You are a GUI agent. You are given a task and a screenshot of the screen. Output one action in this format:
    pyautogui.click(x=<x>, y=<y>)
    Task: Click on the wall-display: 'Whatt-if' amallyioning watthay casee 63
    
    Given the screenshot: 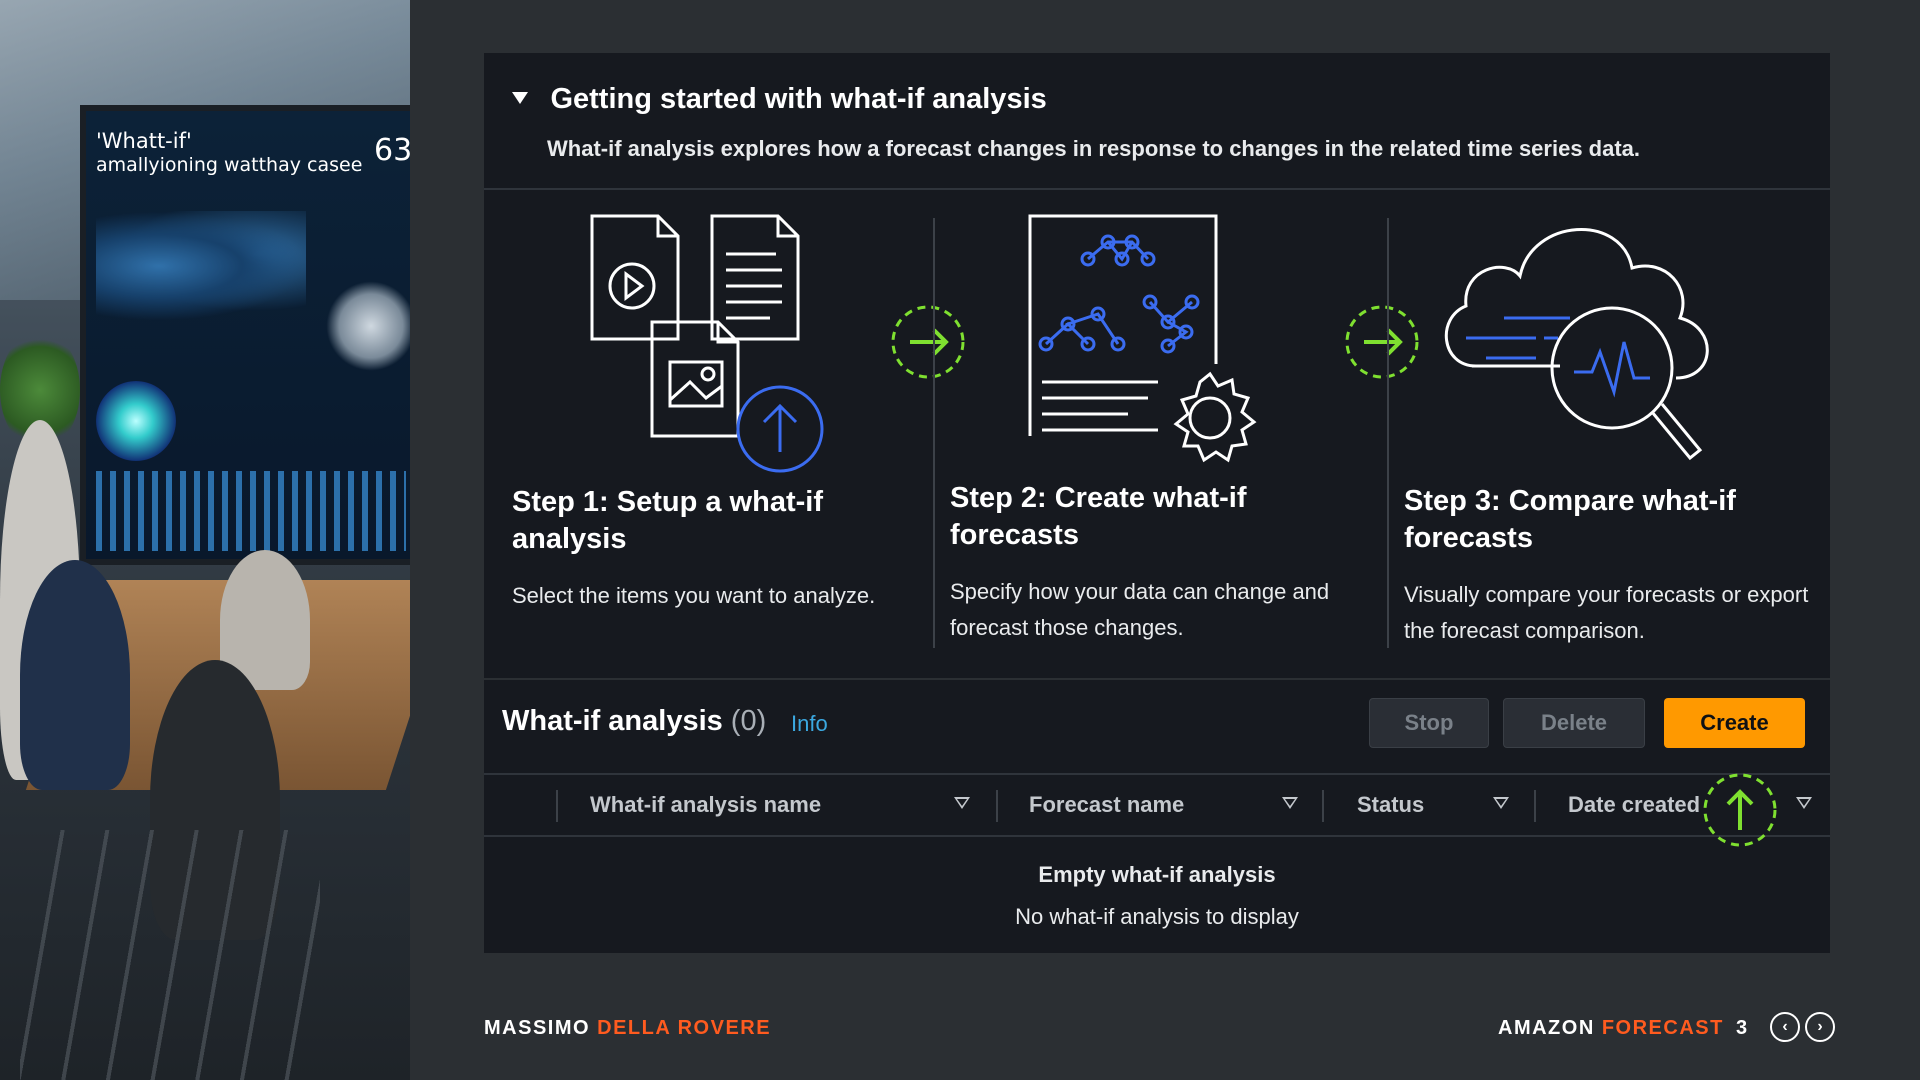 What is the action you would take?
    pyautogui.click(x=245, y=335)
    